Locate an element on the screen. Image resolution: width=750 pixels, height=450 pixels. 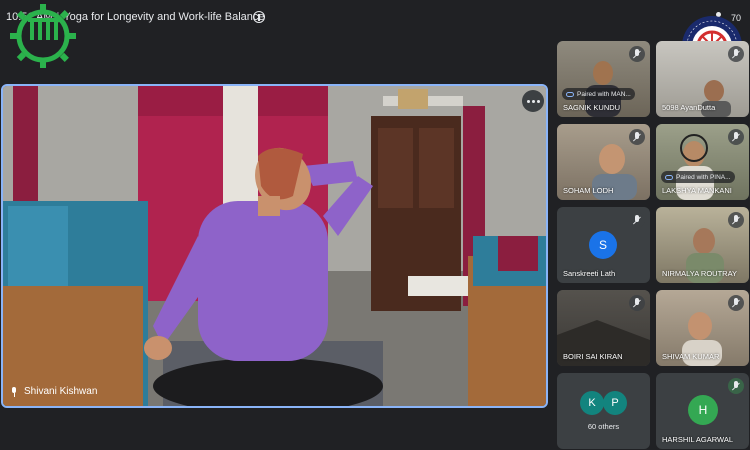
participant-name: Sanskreeti Lath is located at coordinates (589, 273).